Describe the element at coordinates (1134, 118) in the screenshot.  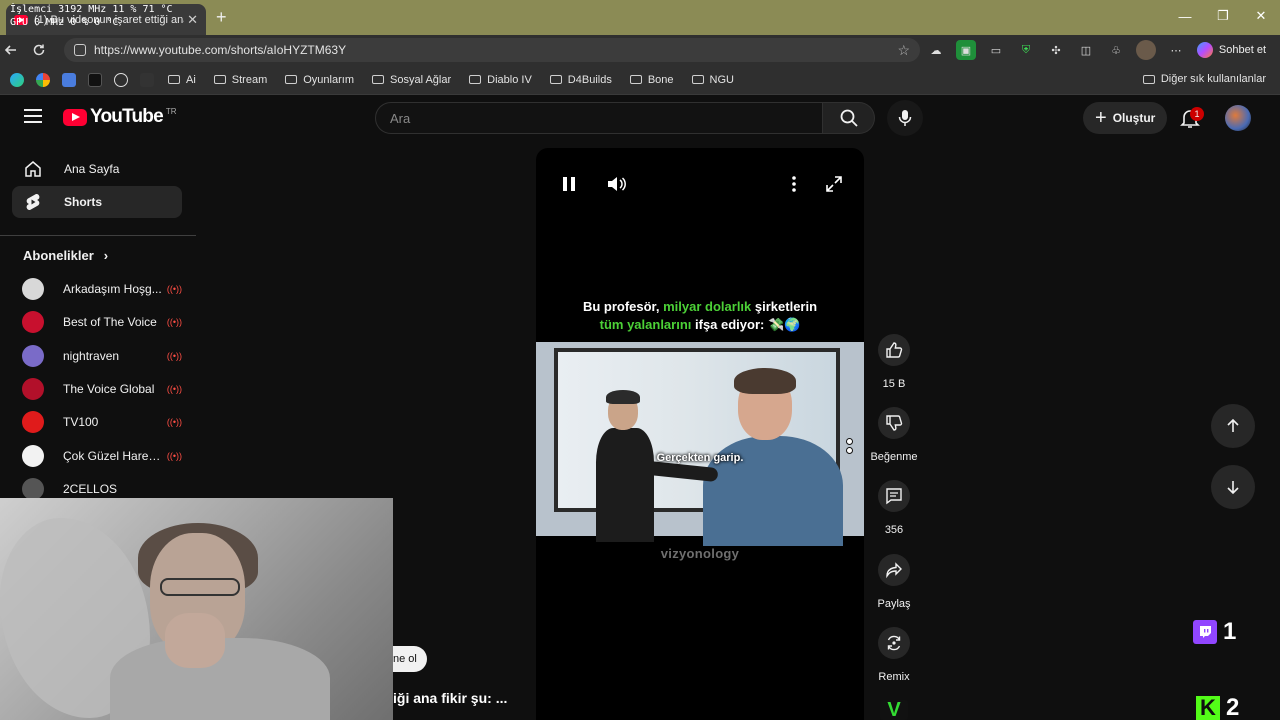
I see `create-label: Oluştur` at that location.